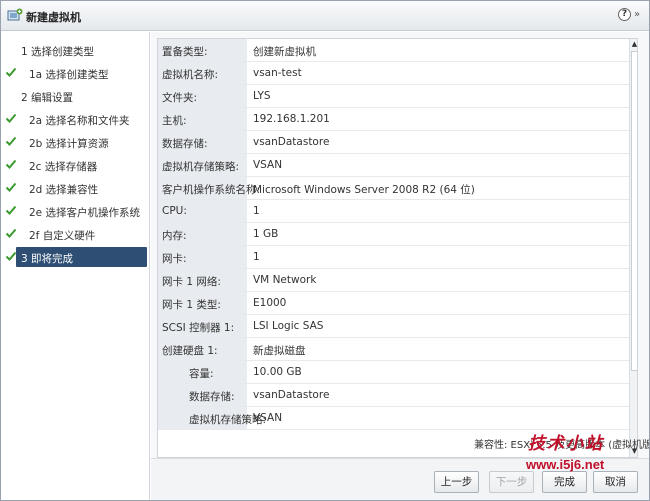 The height and width of the screenshot is (501, 650). I want to click on summary-value: E1000, so click(270, 303).